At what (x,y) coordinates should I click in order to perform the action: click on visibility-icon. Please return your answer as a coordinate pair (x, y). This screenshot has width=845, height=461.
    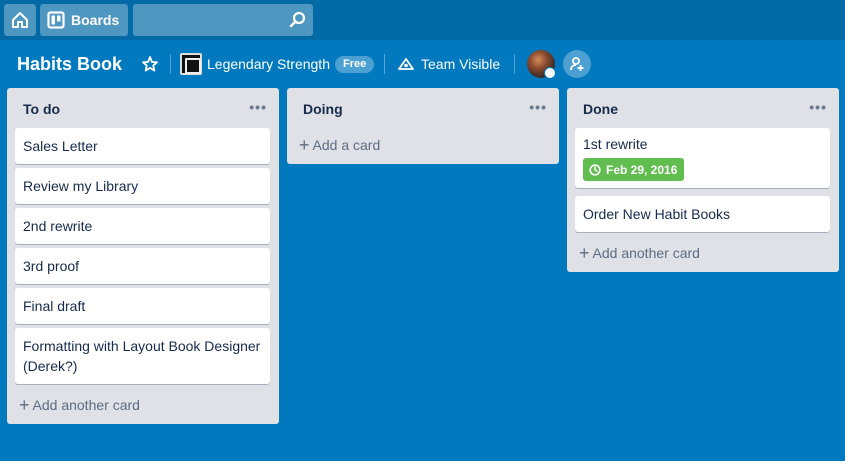
    Looking at the image, I should click on (406, 64).